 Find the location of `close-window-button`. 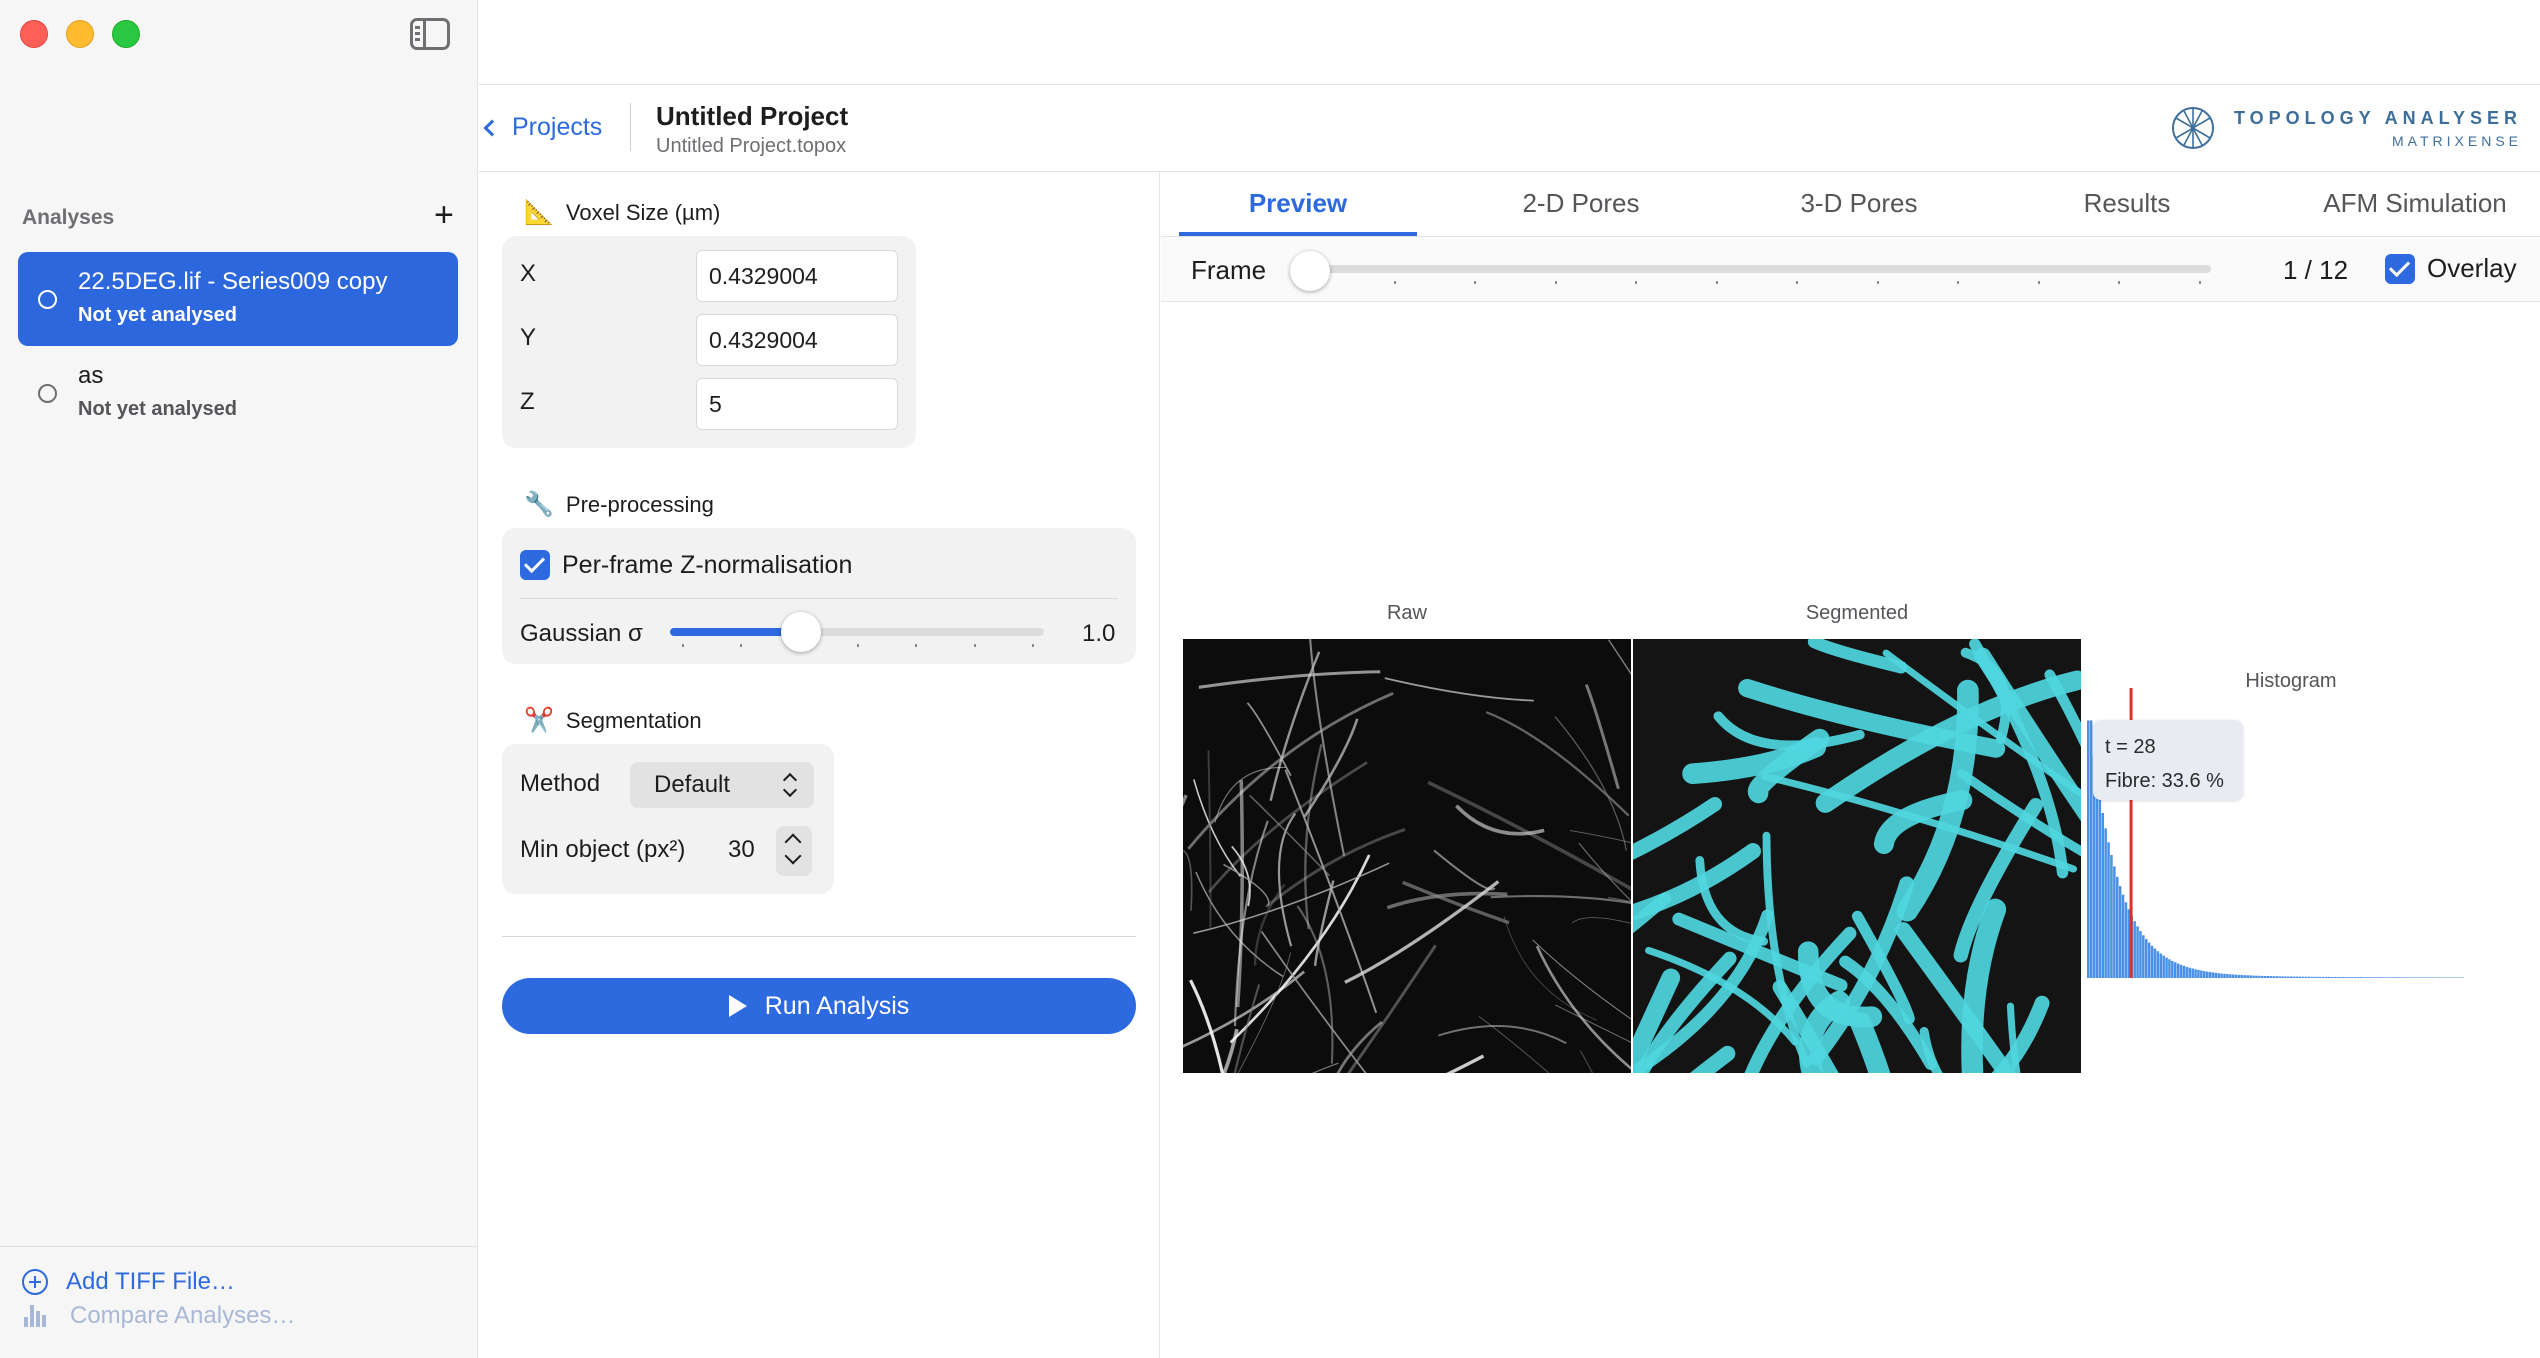

close-window-button is located at coordinates (34, 34).